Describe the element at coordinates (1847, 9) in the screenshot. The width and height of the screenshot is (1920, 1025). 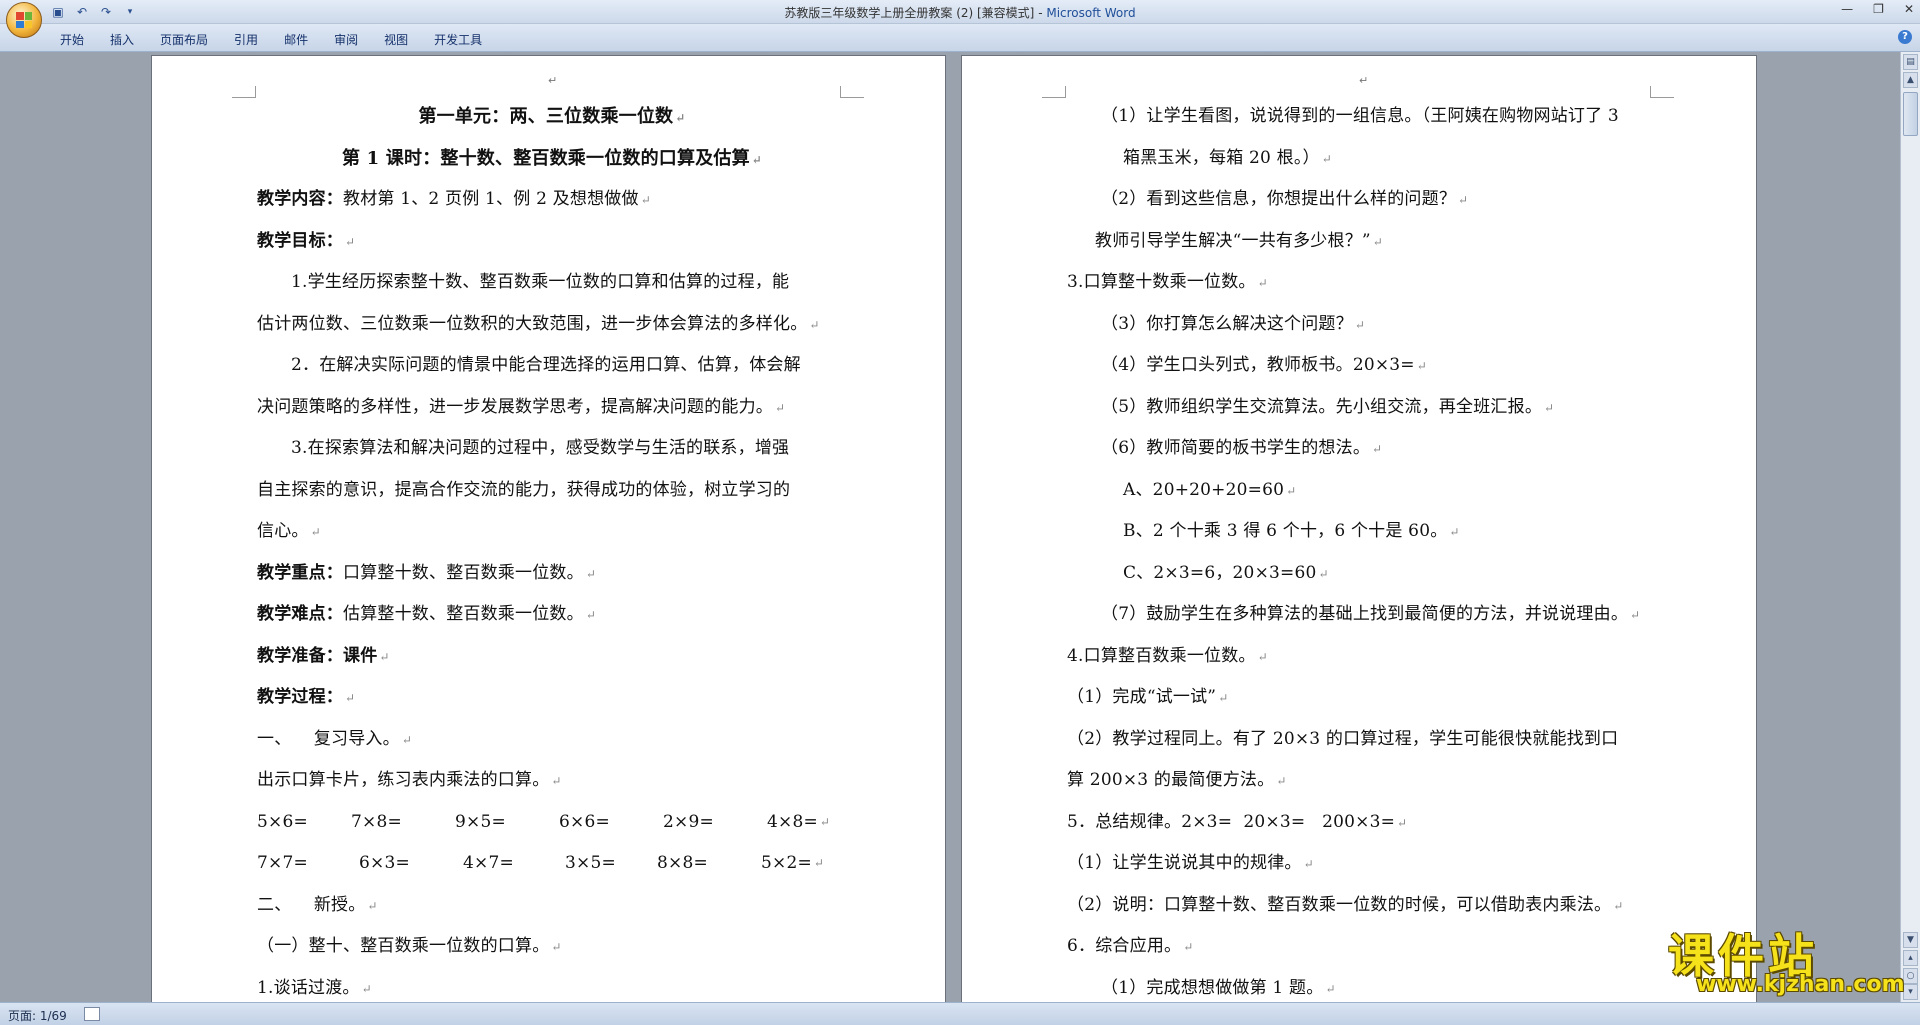
I see `minimize-icon: —` at that location.